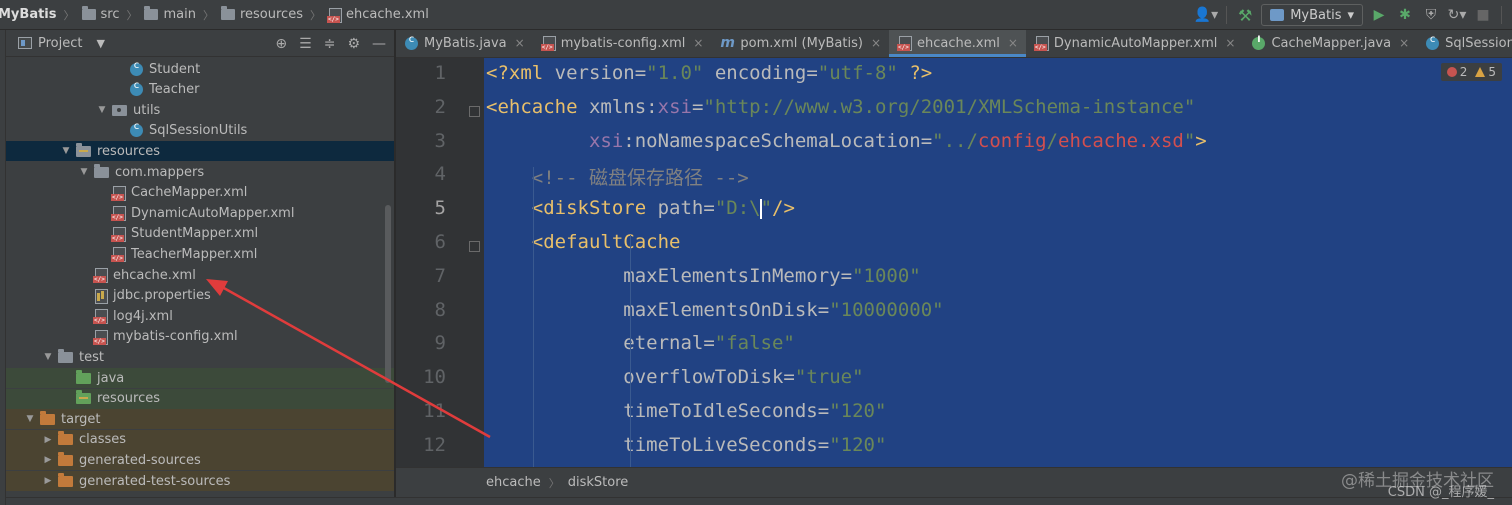 Image resolution: width=1512 pixels, height=505 pixels. I want to click on error-count: 2, so click(1456, 72).